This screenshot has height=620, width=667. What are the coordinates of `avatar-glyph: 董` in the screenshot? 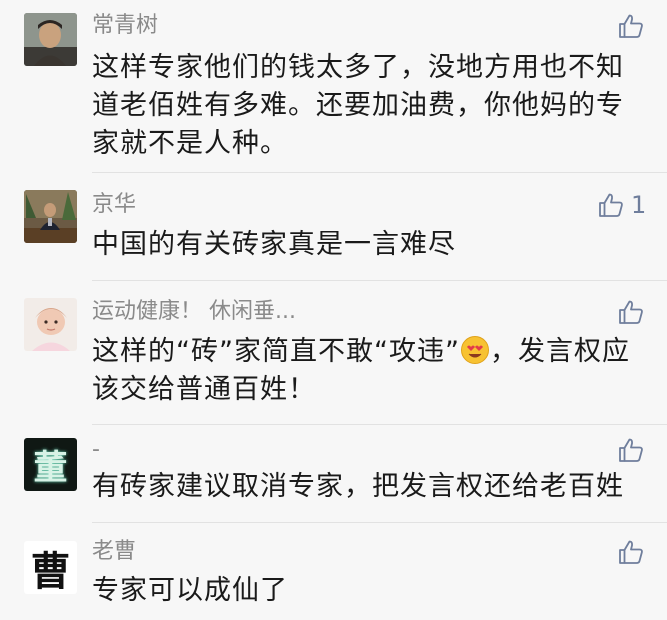 It's located at (50, 468).